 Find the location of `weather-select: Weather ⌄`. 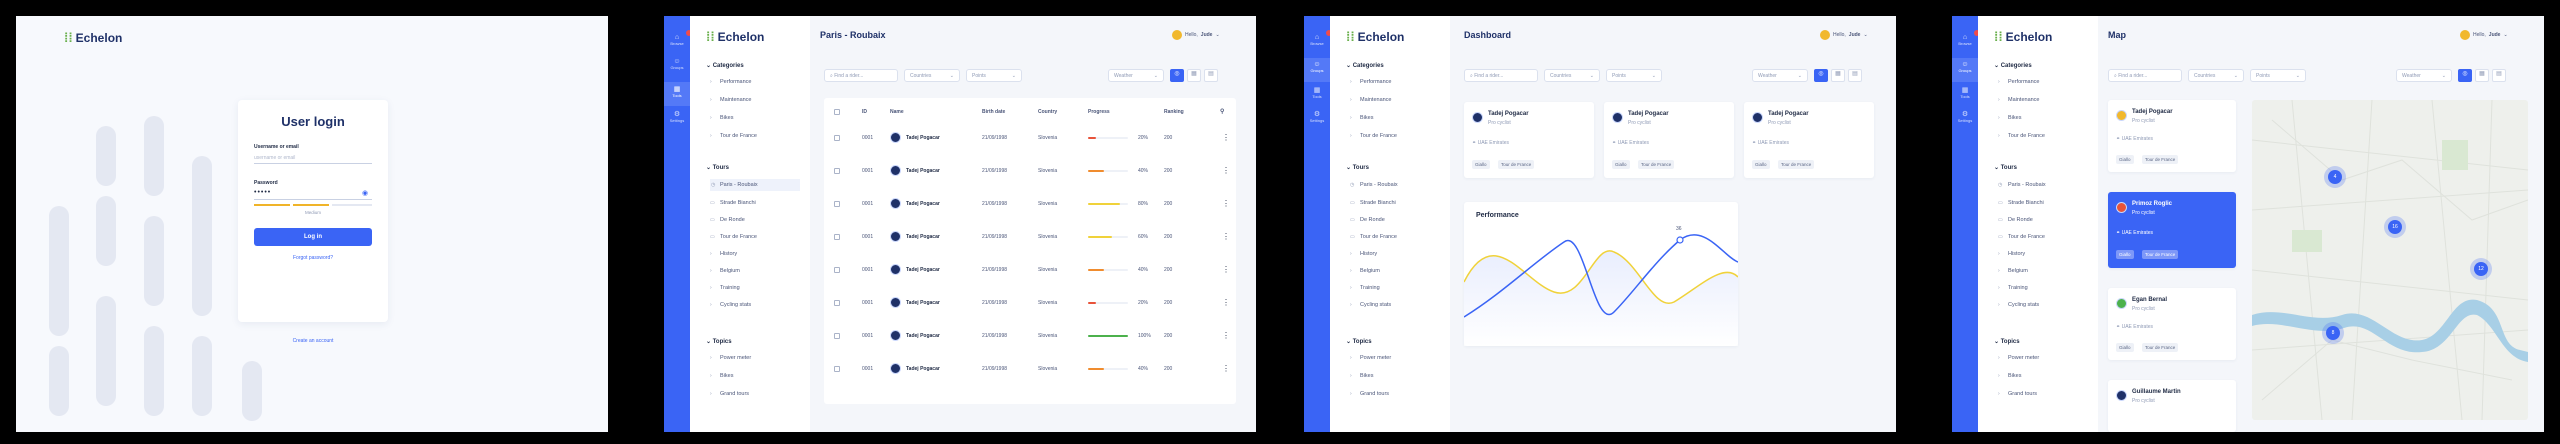

weather-select: Weather ⌄ is located at coordinates (1780, 75).